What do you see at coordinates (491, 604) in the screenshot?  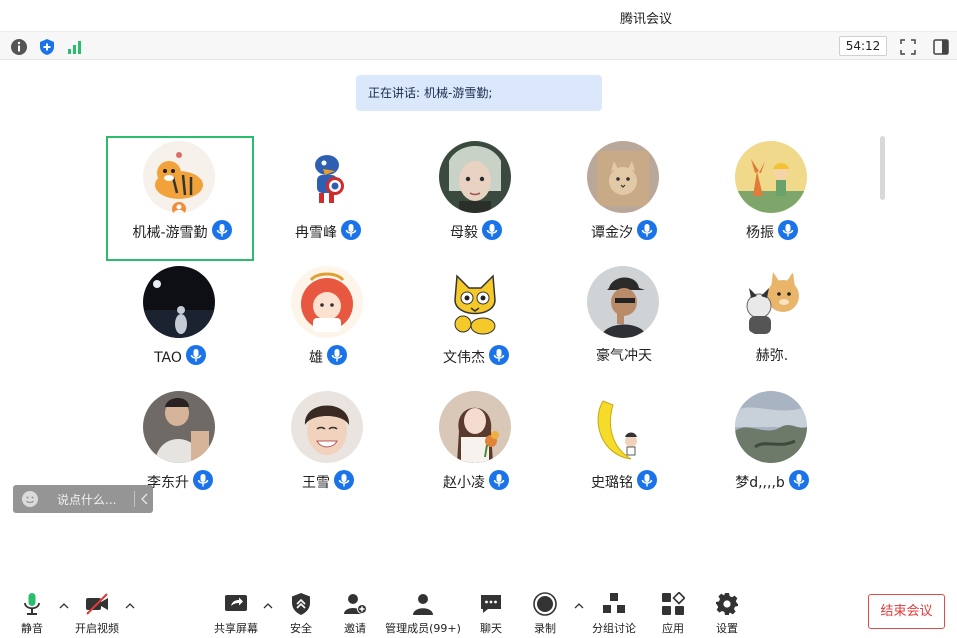 I see `chat-icon` at bounding box center [491, 604].